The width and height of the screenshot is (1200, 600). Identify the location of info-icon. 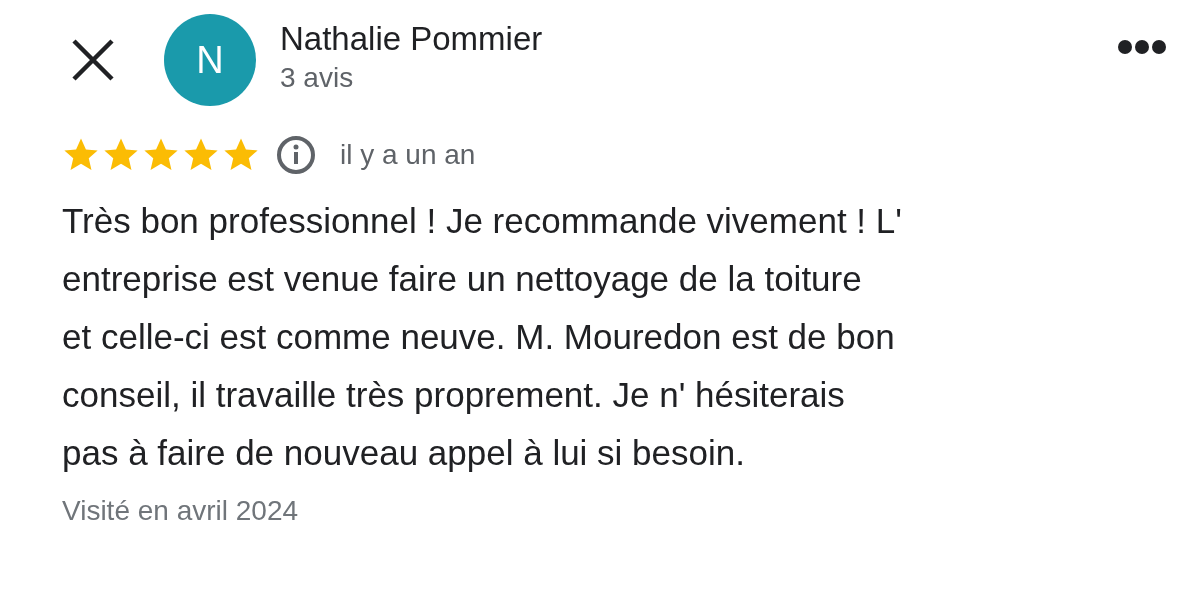
(296, 155).